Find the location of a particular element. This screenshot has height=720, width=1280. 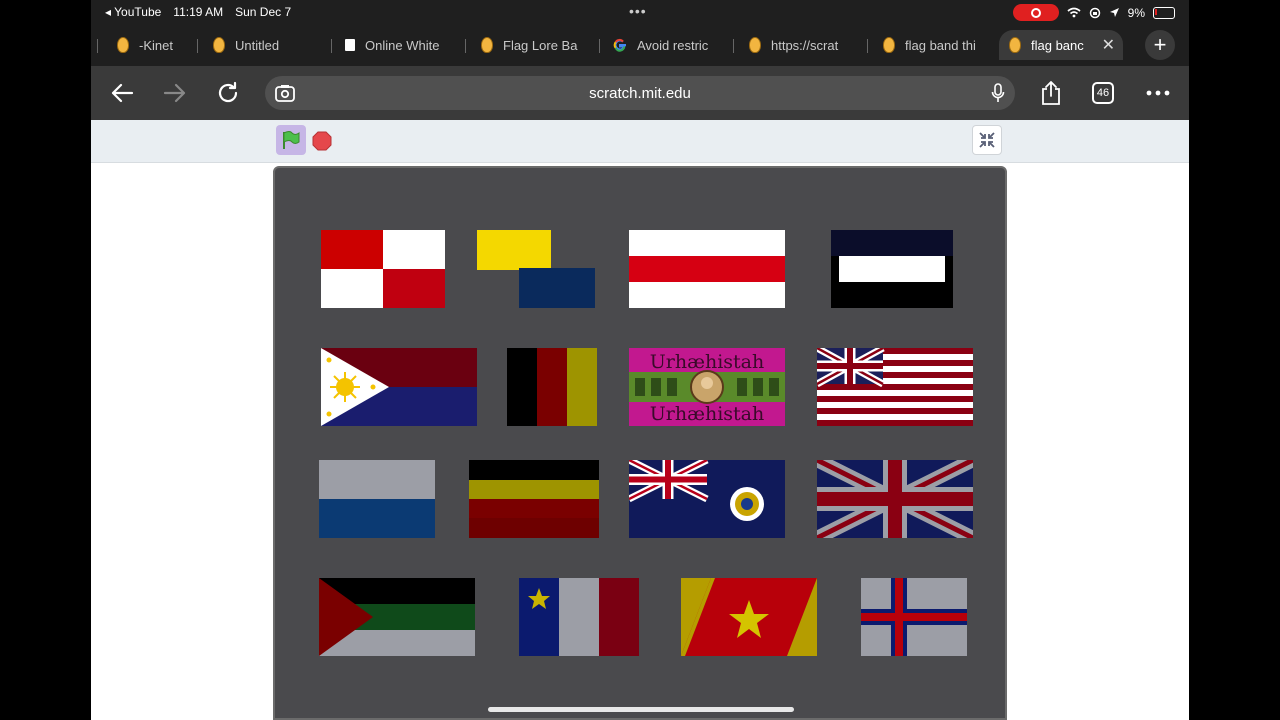

tab-flag-band-thing: flag band thi is located at coordinates (932, 45).